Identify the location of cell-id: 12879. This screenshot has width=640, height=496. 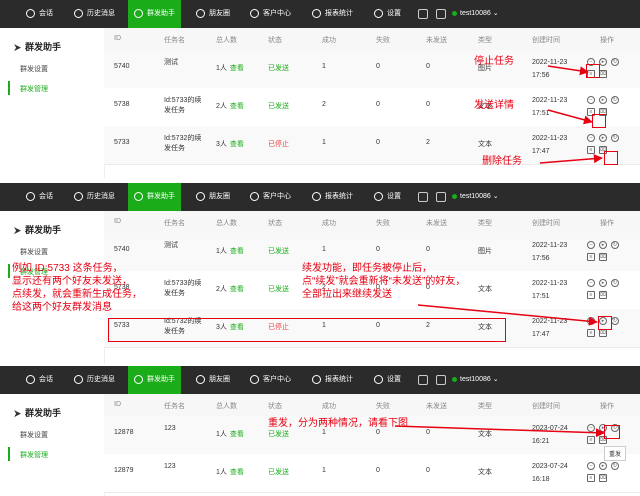
(124, 470).